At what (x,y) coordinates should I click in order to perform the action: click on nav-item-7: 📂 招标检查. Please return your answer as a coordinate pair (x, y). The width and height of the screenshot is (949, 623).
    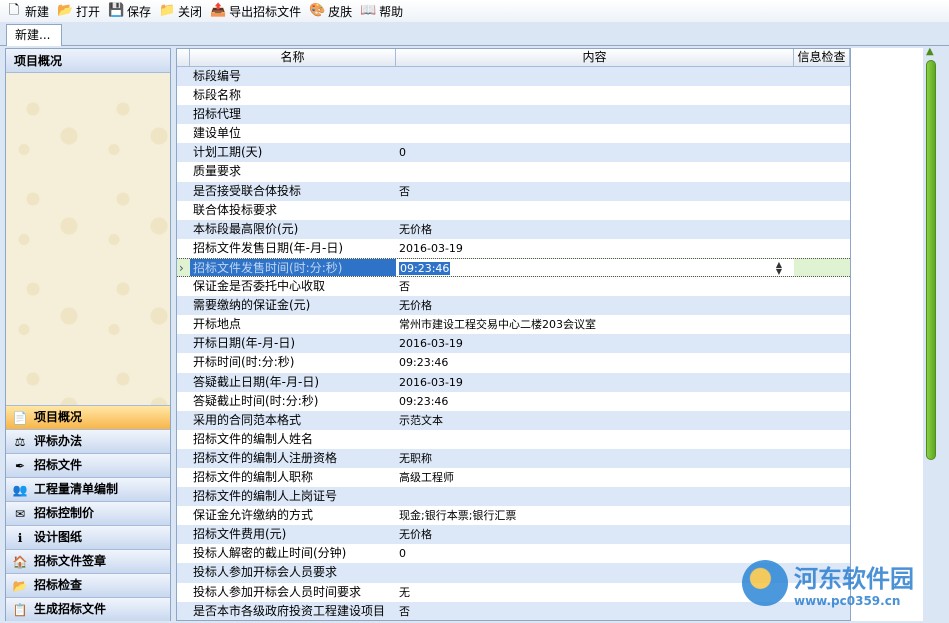
    Looking at the image, I should click on (88, 585).